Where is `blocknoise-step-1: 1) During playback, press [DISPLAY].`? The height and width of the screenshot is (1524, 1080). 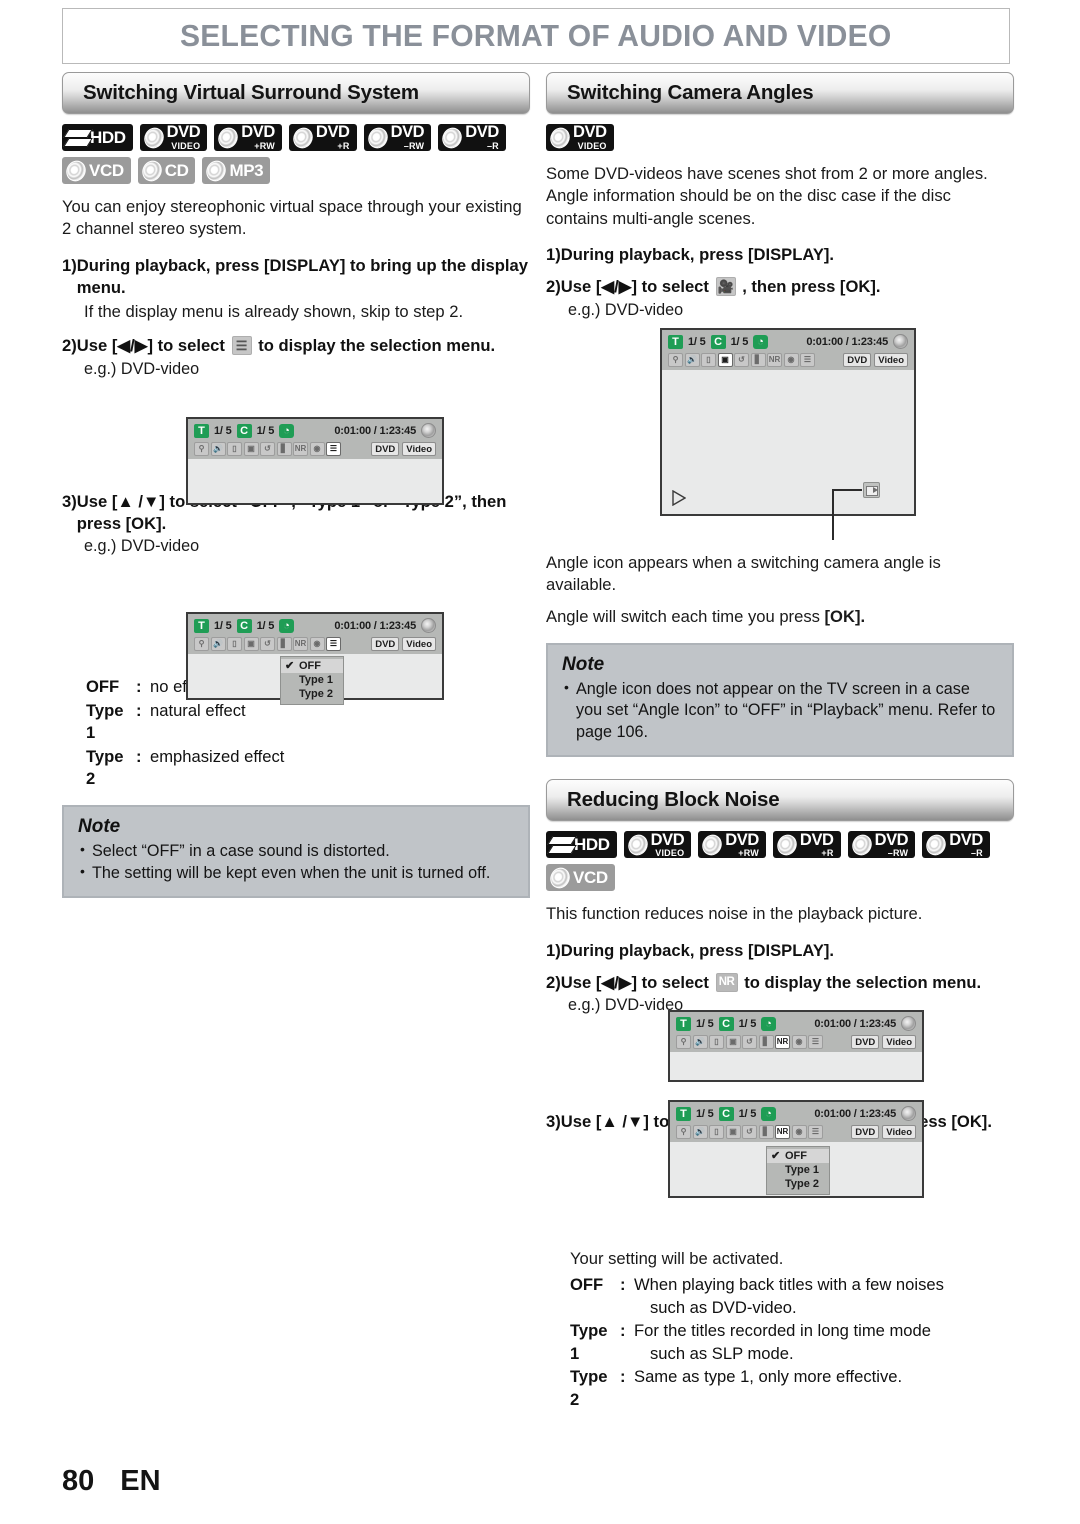 blocknoise-step-1: 1) During playback, press [DISPLAY]. is located at coordinates (780, 951).